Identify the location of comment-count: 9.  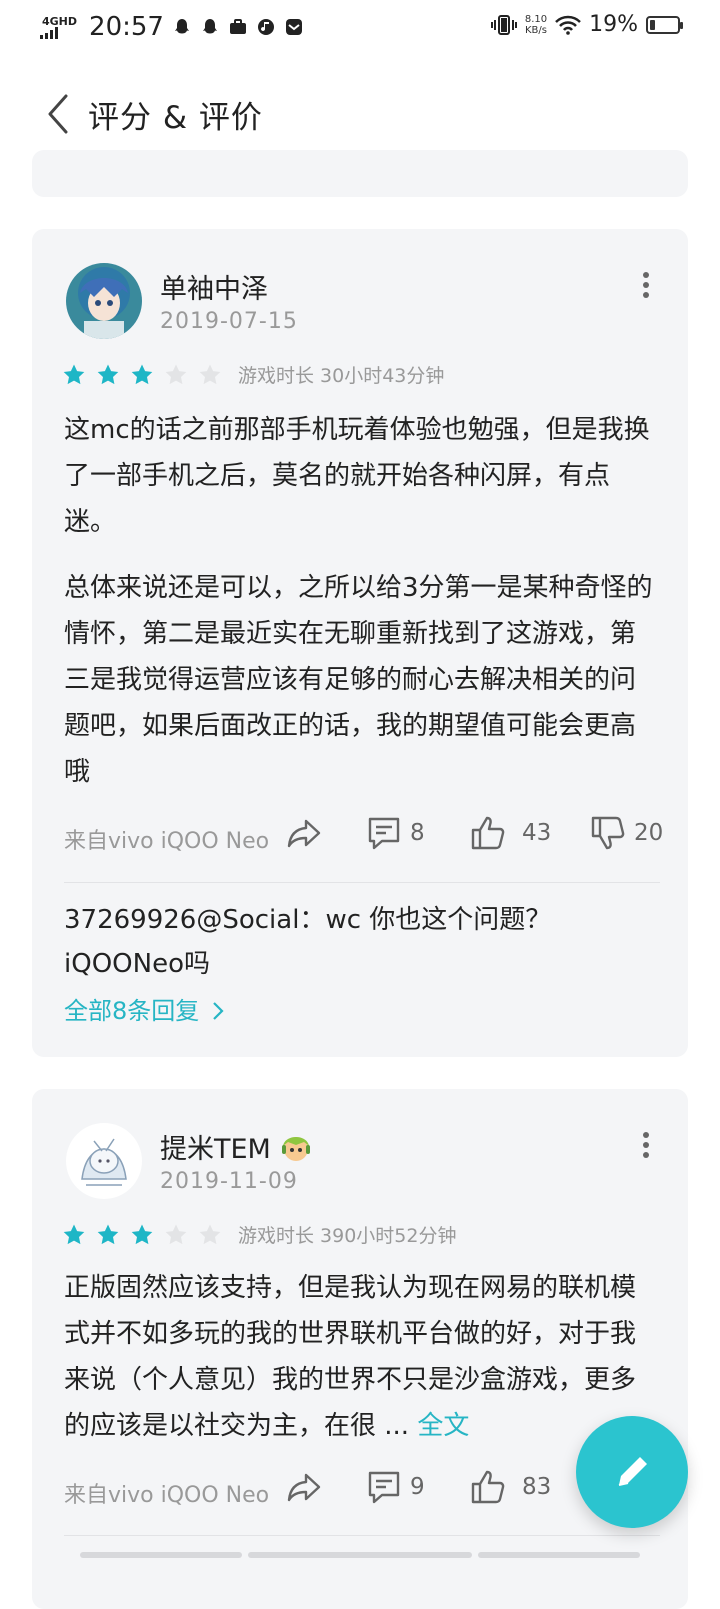
(417, 1487).